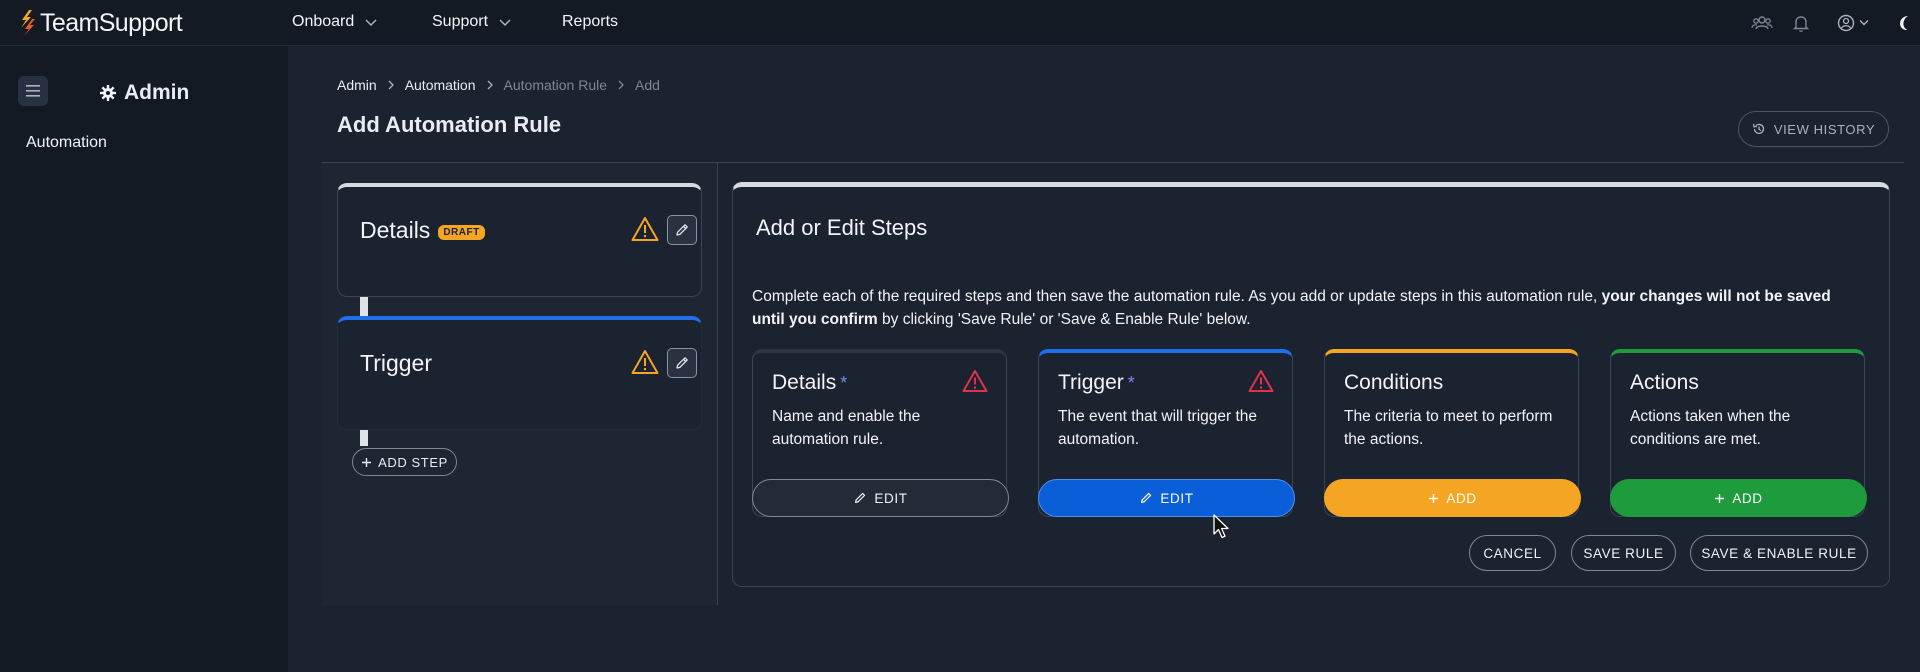  I want to click on view-history-button: VIEW HISTORY, so click(1813, 129).